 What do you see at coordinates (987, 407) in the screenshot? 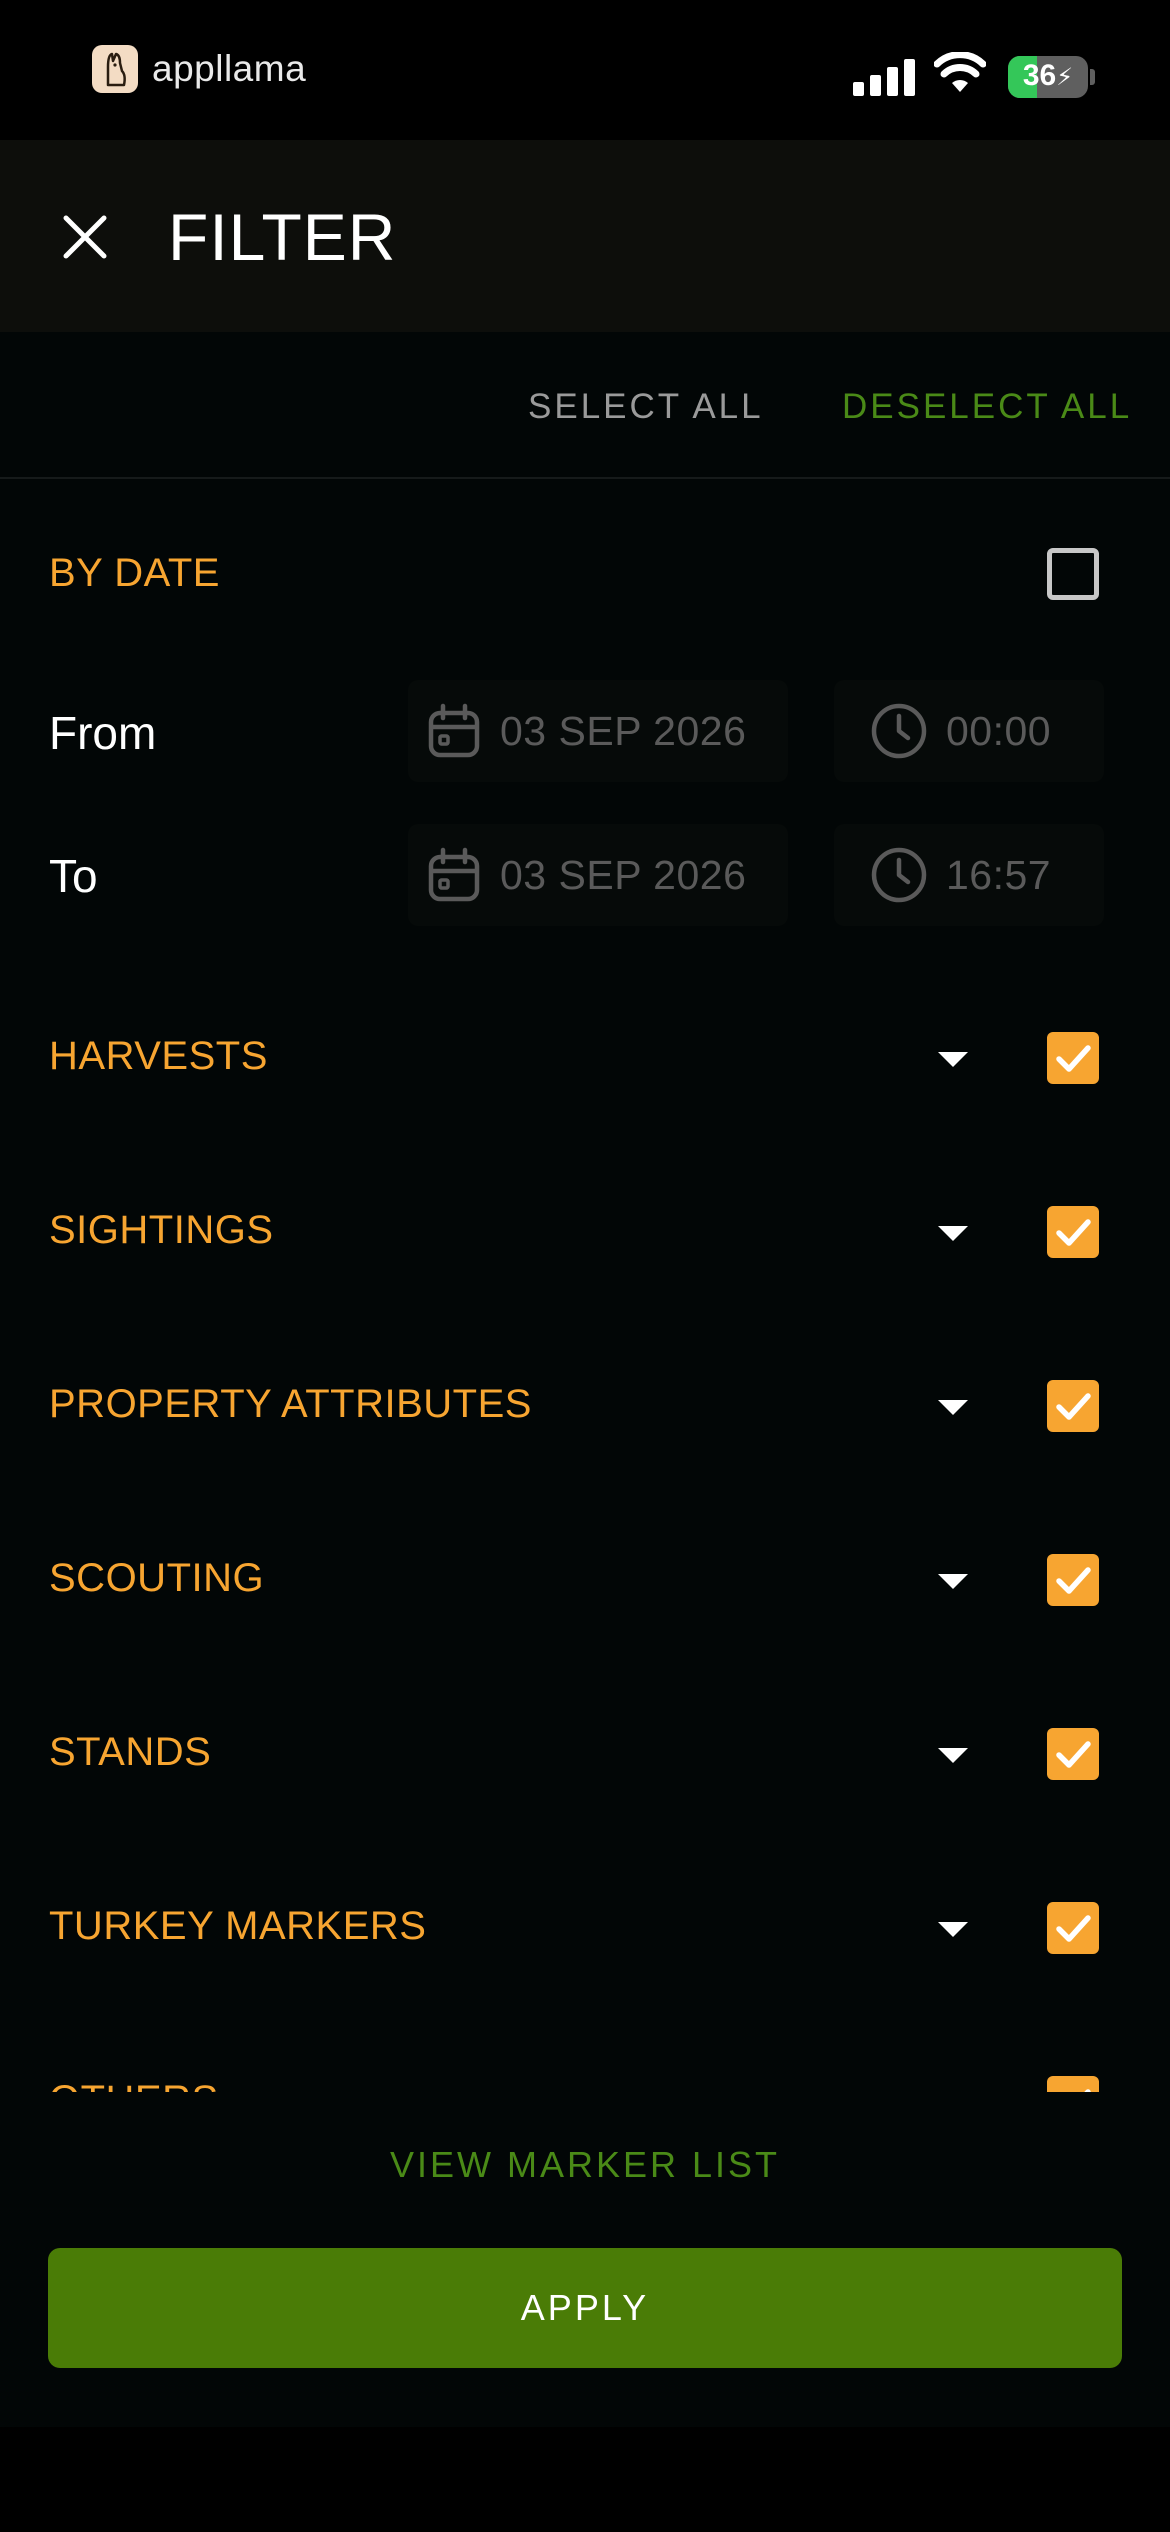
I see `deselect-all-button: DESELECT ALL` at bounding box center [987, 407].